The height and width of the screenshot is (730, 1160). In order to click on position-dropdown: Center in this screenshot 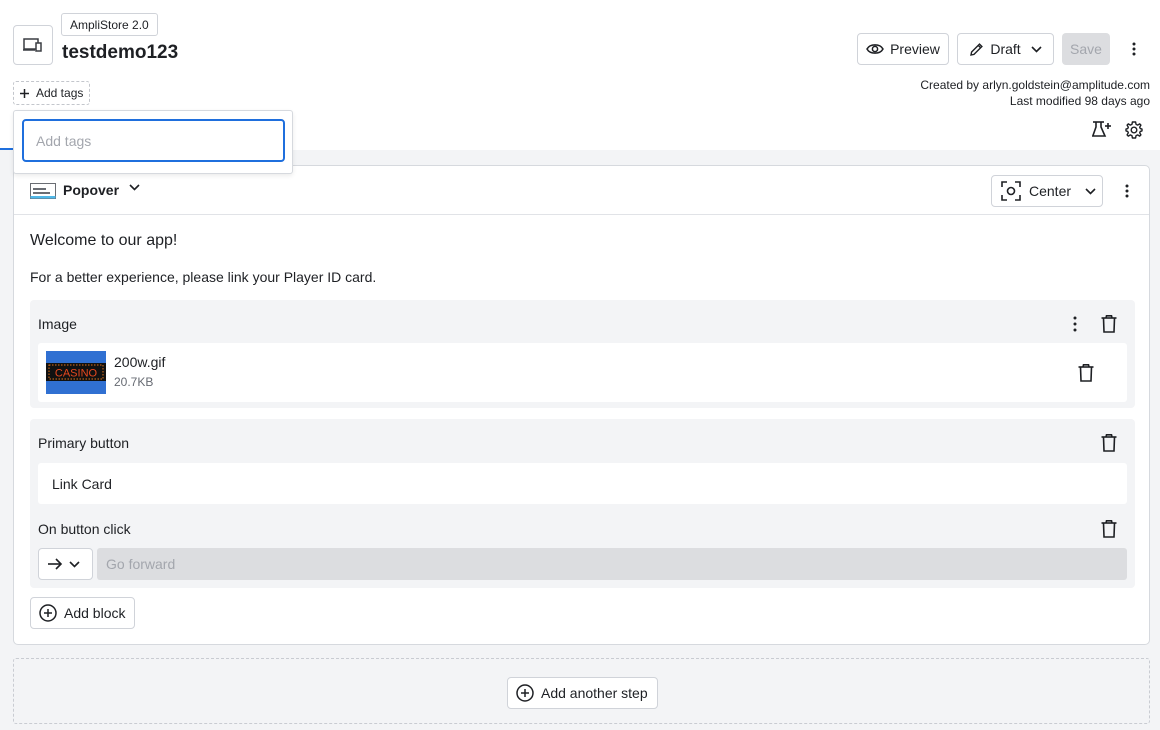, I will do `click(1047, 191)`.